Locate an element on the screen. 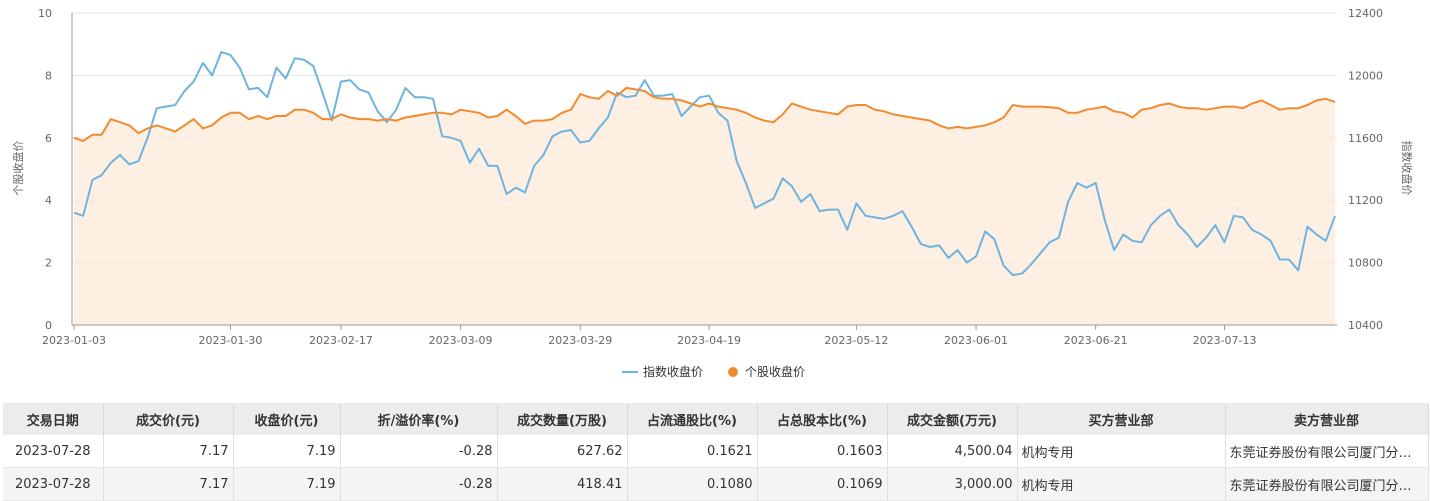 This screenshot has width=1430, height=501. y-axis-left-label: 个股收盘价 is located at coordinates (18, 168).